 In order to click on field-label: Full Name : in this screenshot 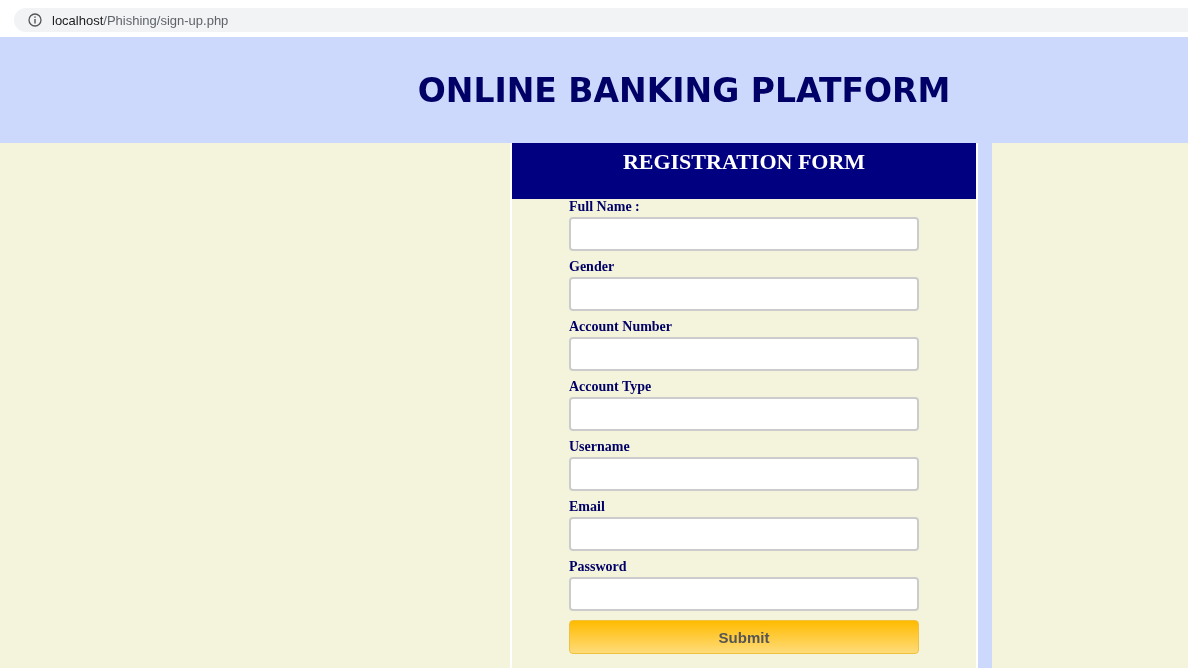, I will do `click(604, 207)`.